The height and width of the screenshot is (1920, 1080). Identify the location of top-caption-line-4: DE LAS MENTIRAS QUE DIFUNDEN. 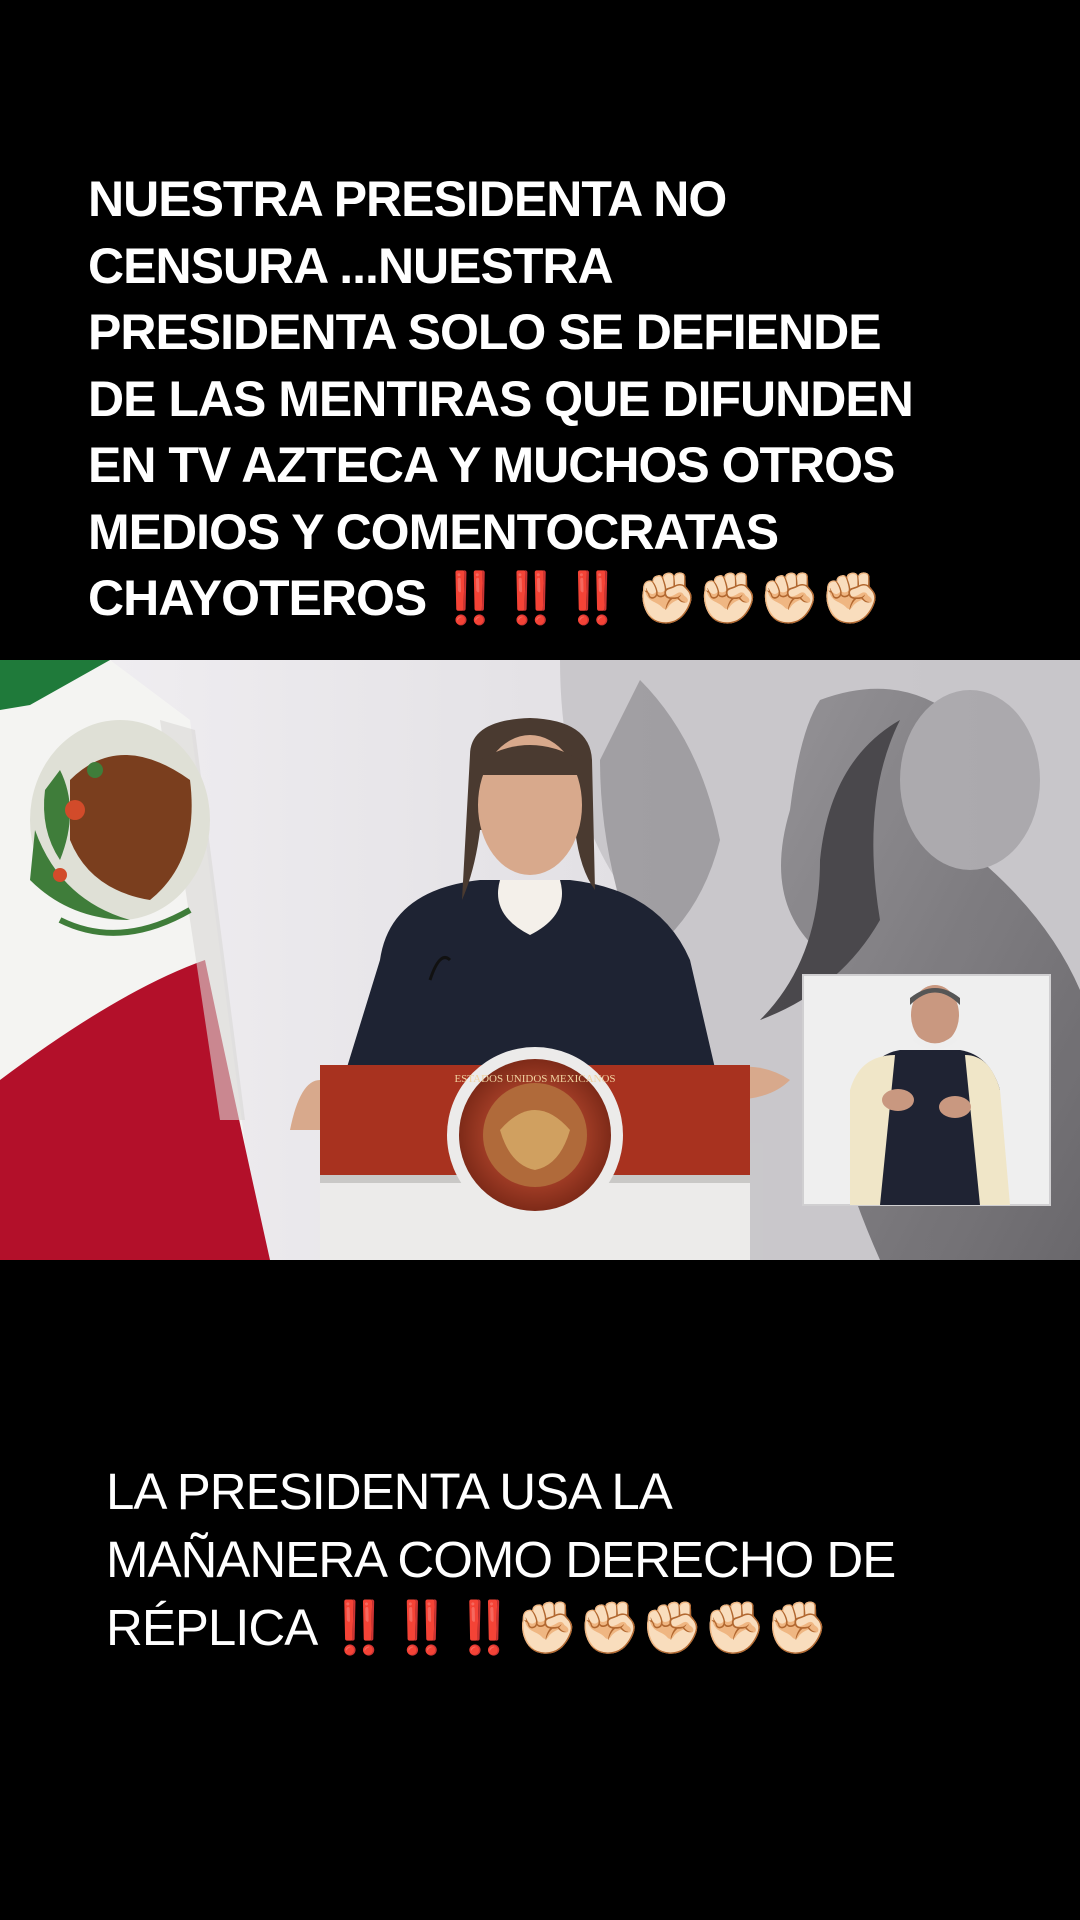
(501, 398).